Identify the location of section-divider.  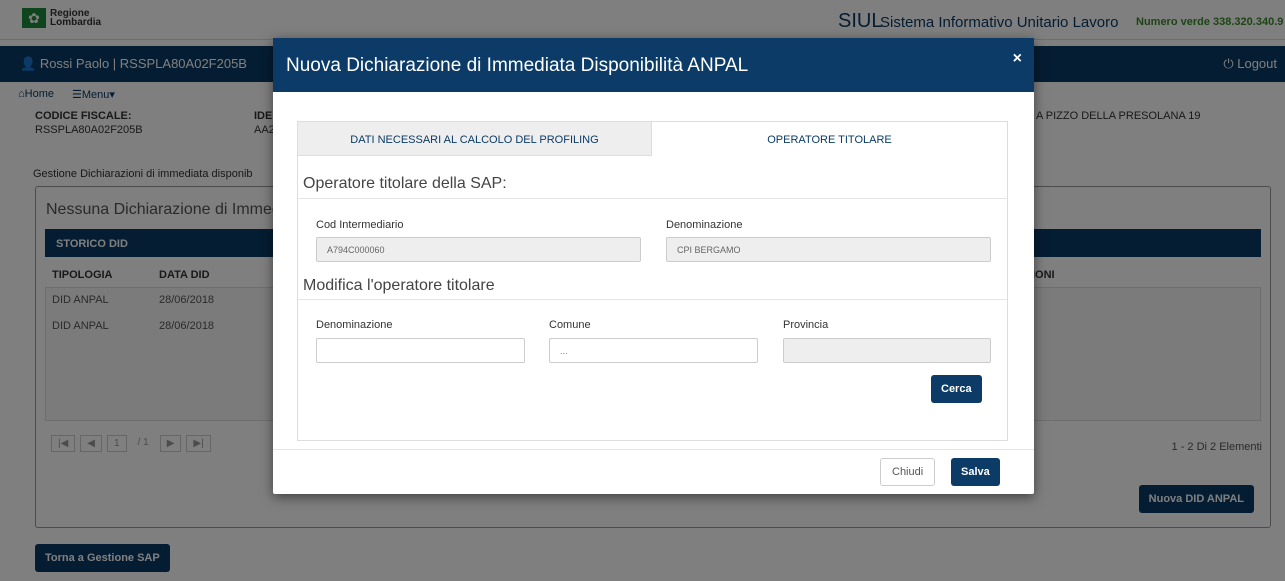
(652, 198).